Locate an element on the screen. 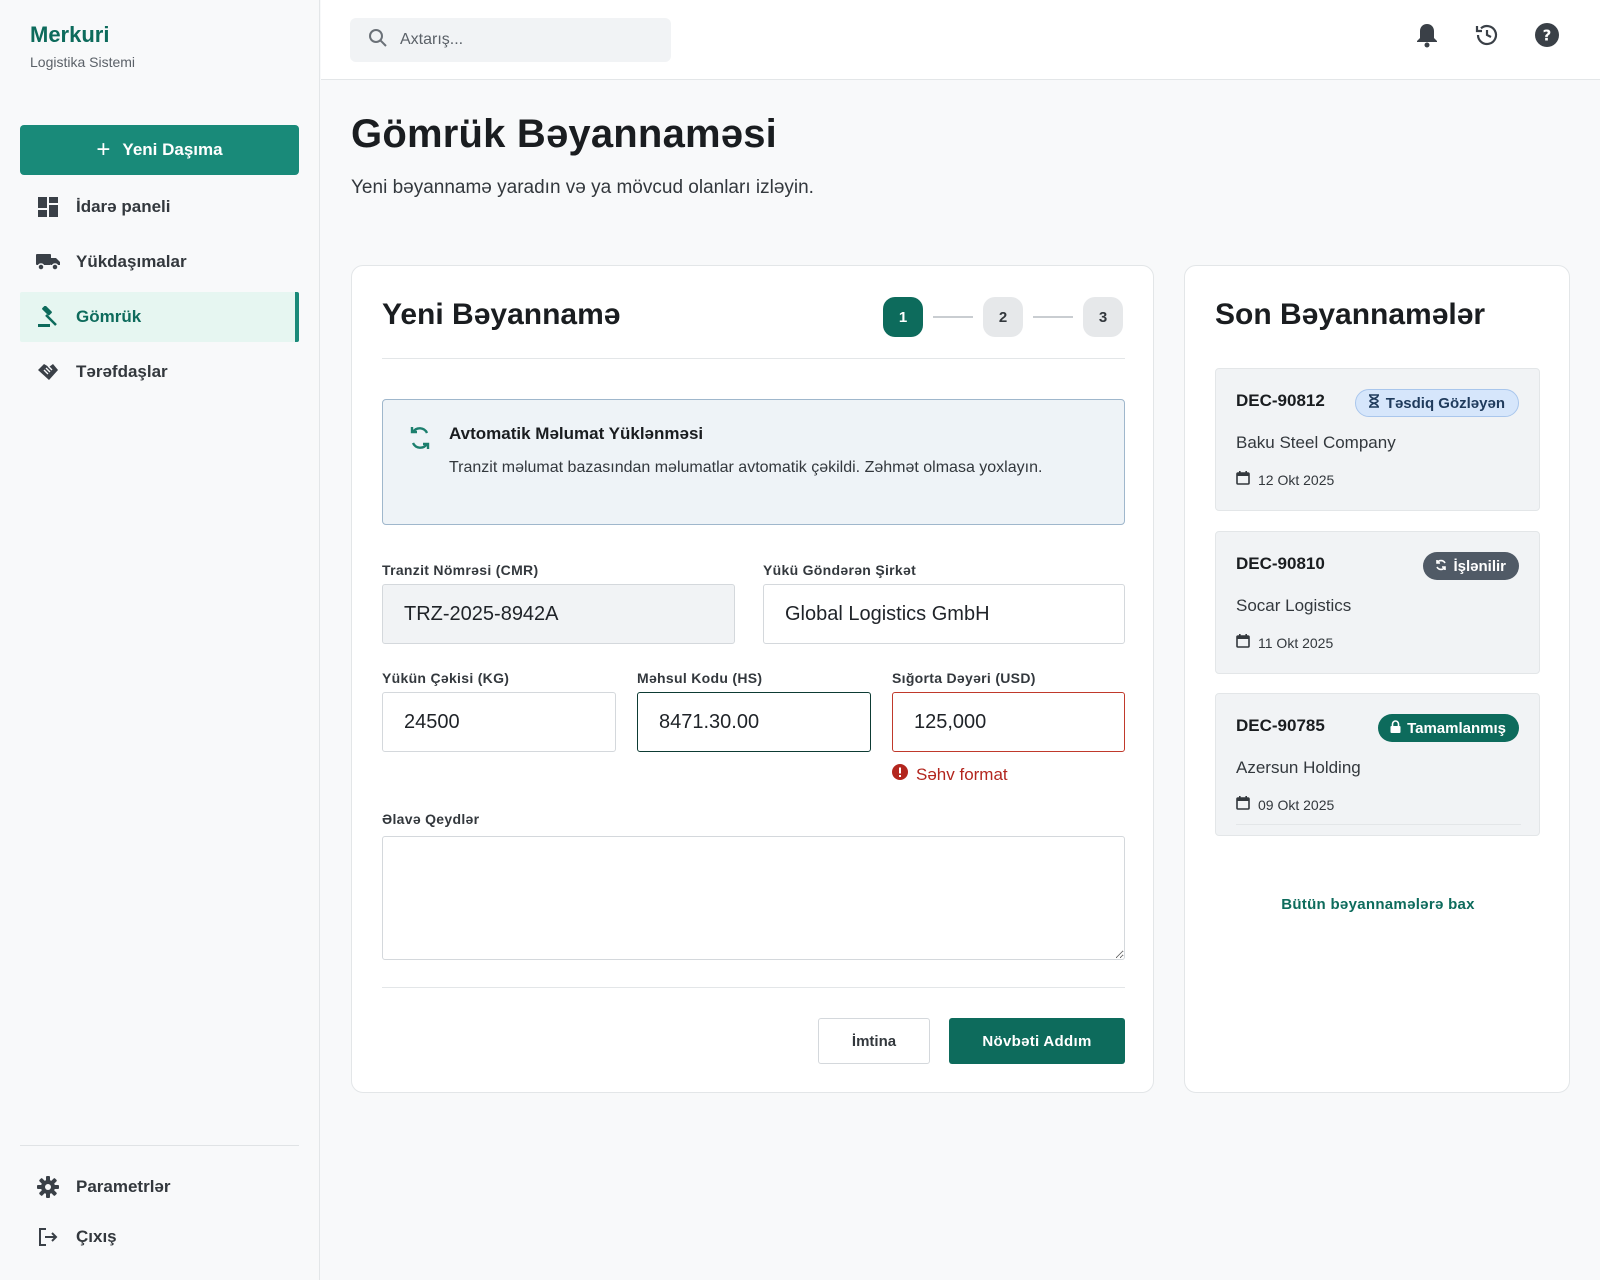 Image resolution: width=1600 pixels, height=1280 pixels. hs-code-input is located at coordinates (764, 722).